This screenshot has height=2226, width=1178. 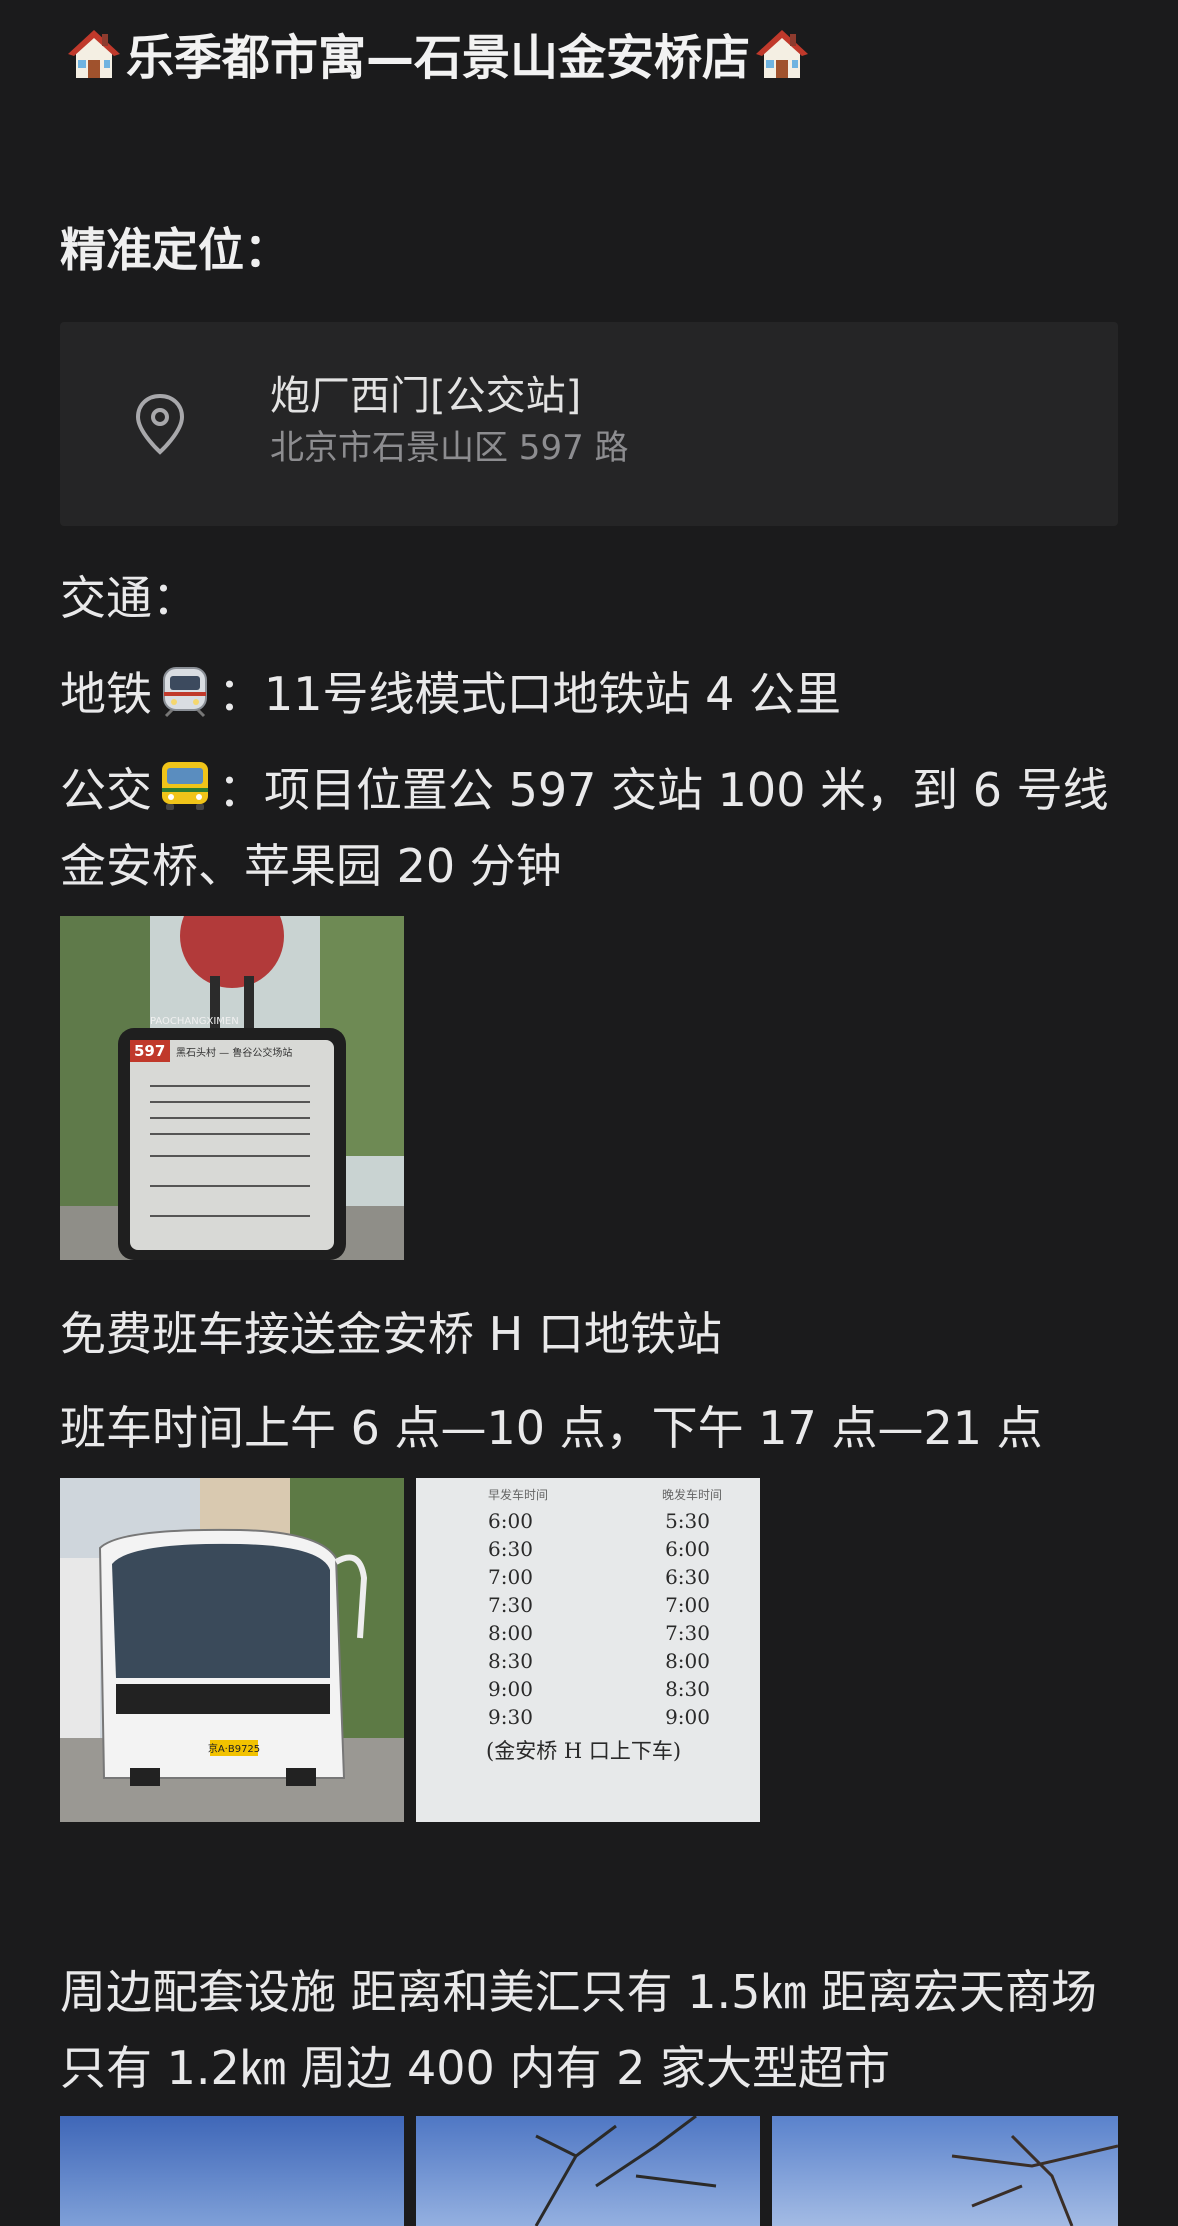 I want to click on branches-illustration, so click(x=945, y=2171).